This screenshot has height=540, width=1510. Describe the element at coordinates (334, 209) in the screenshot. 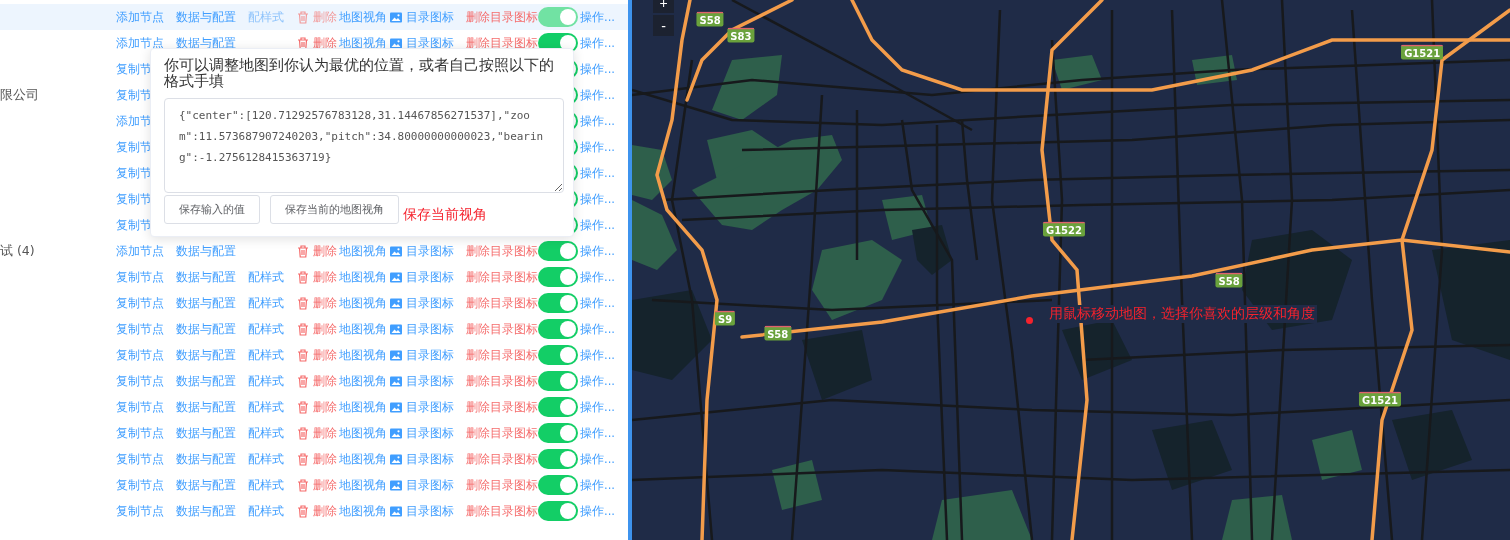

I see `save-button: 保存当前的地图视角` at that location.